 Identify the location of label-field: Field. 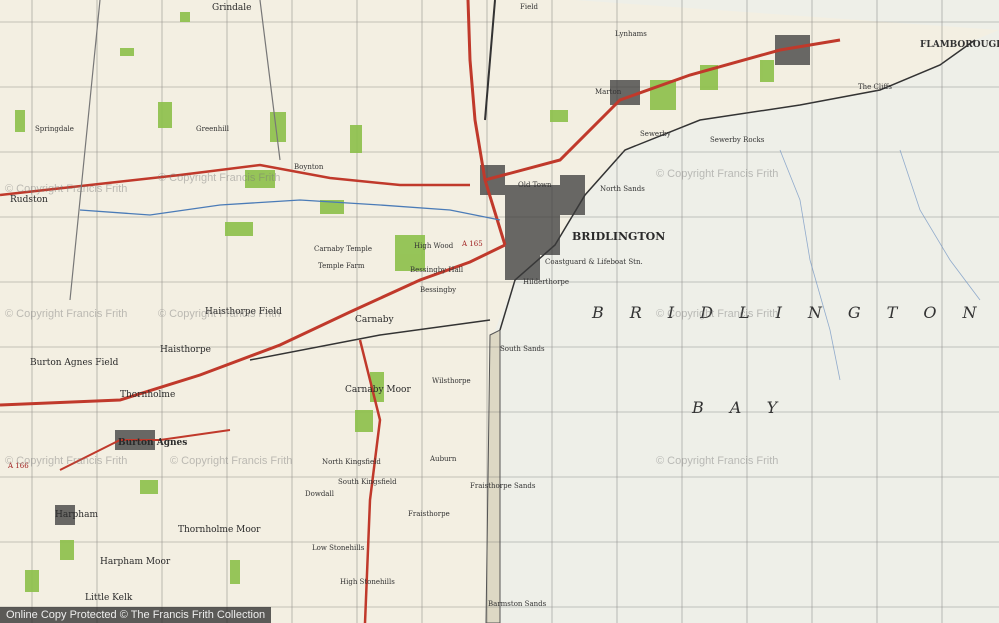
(529, 7).